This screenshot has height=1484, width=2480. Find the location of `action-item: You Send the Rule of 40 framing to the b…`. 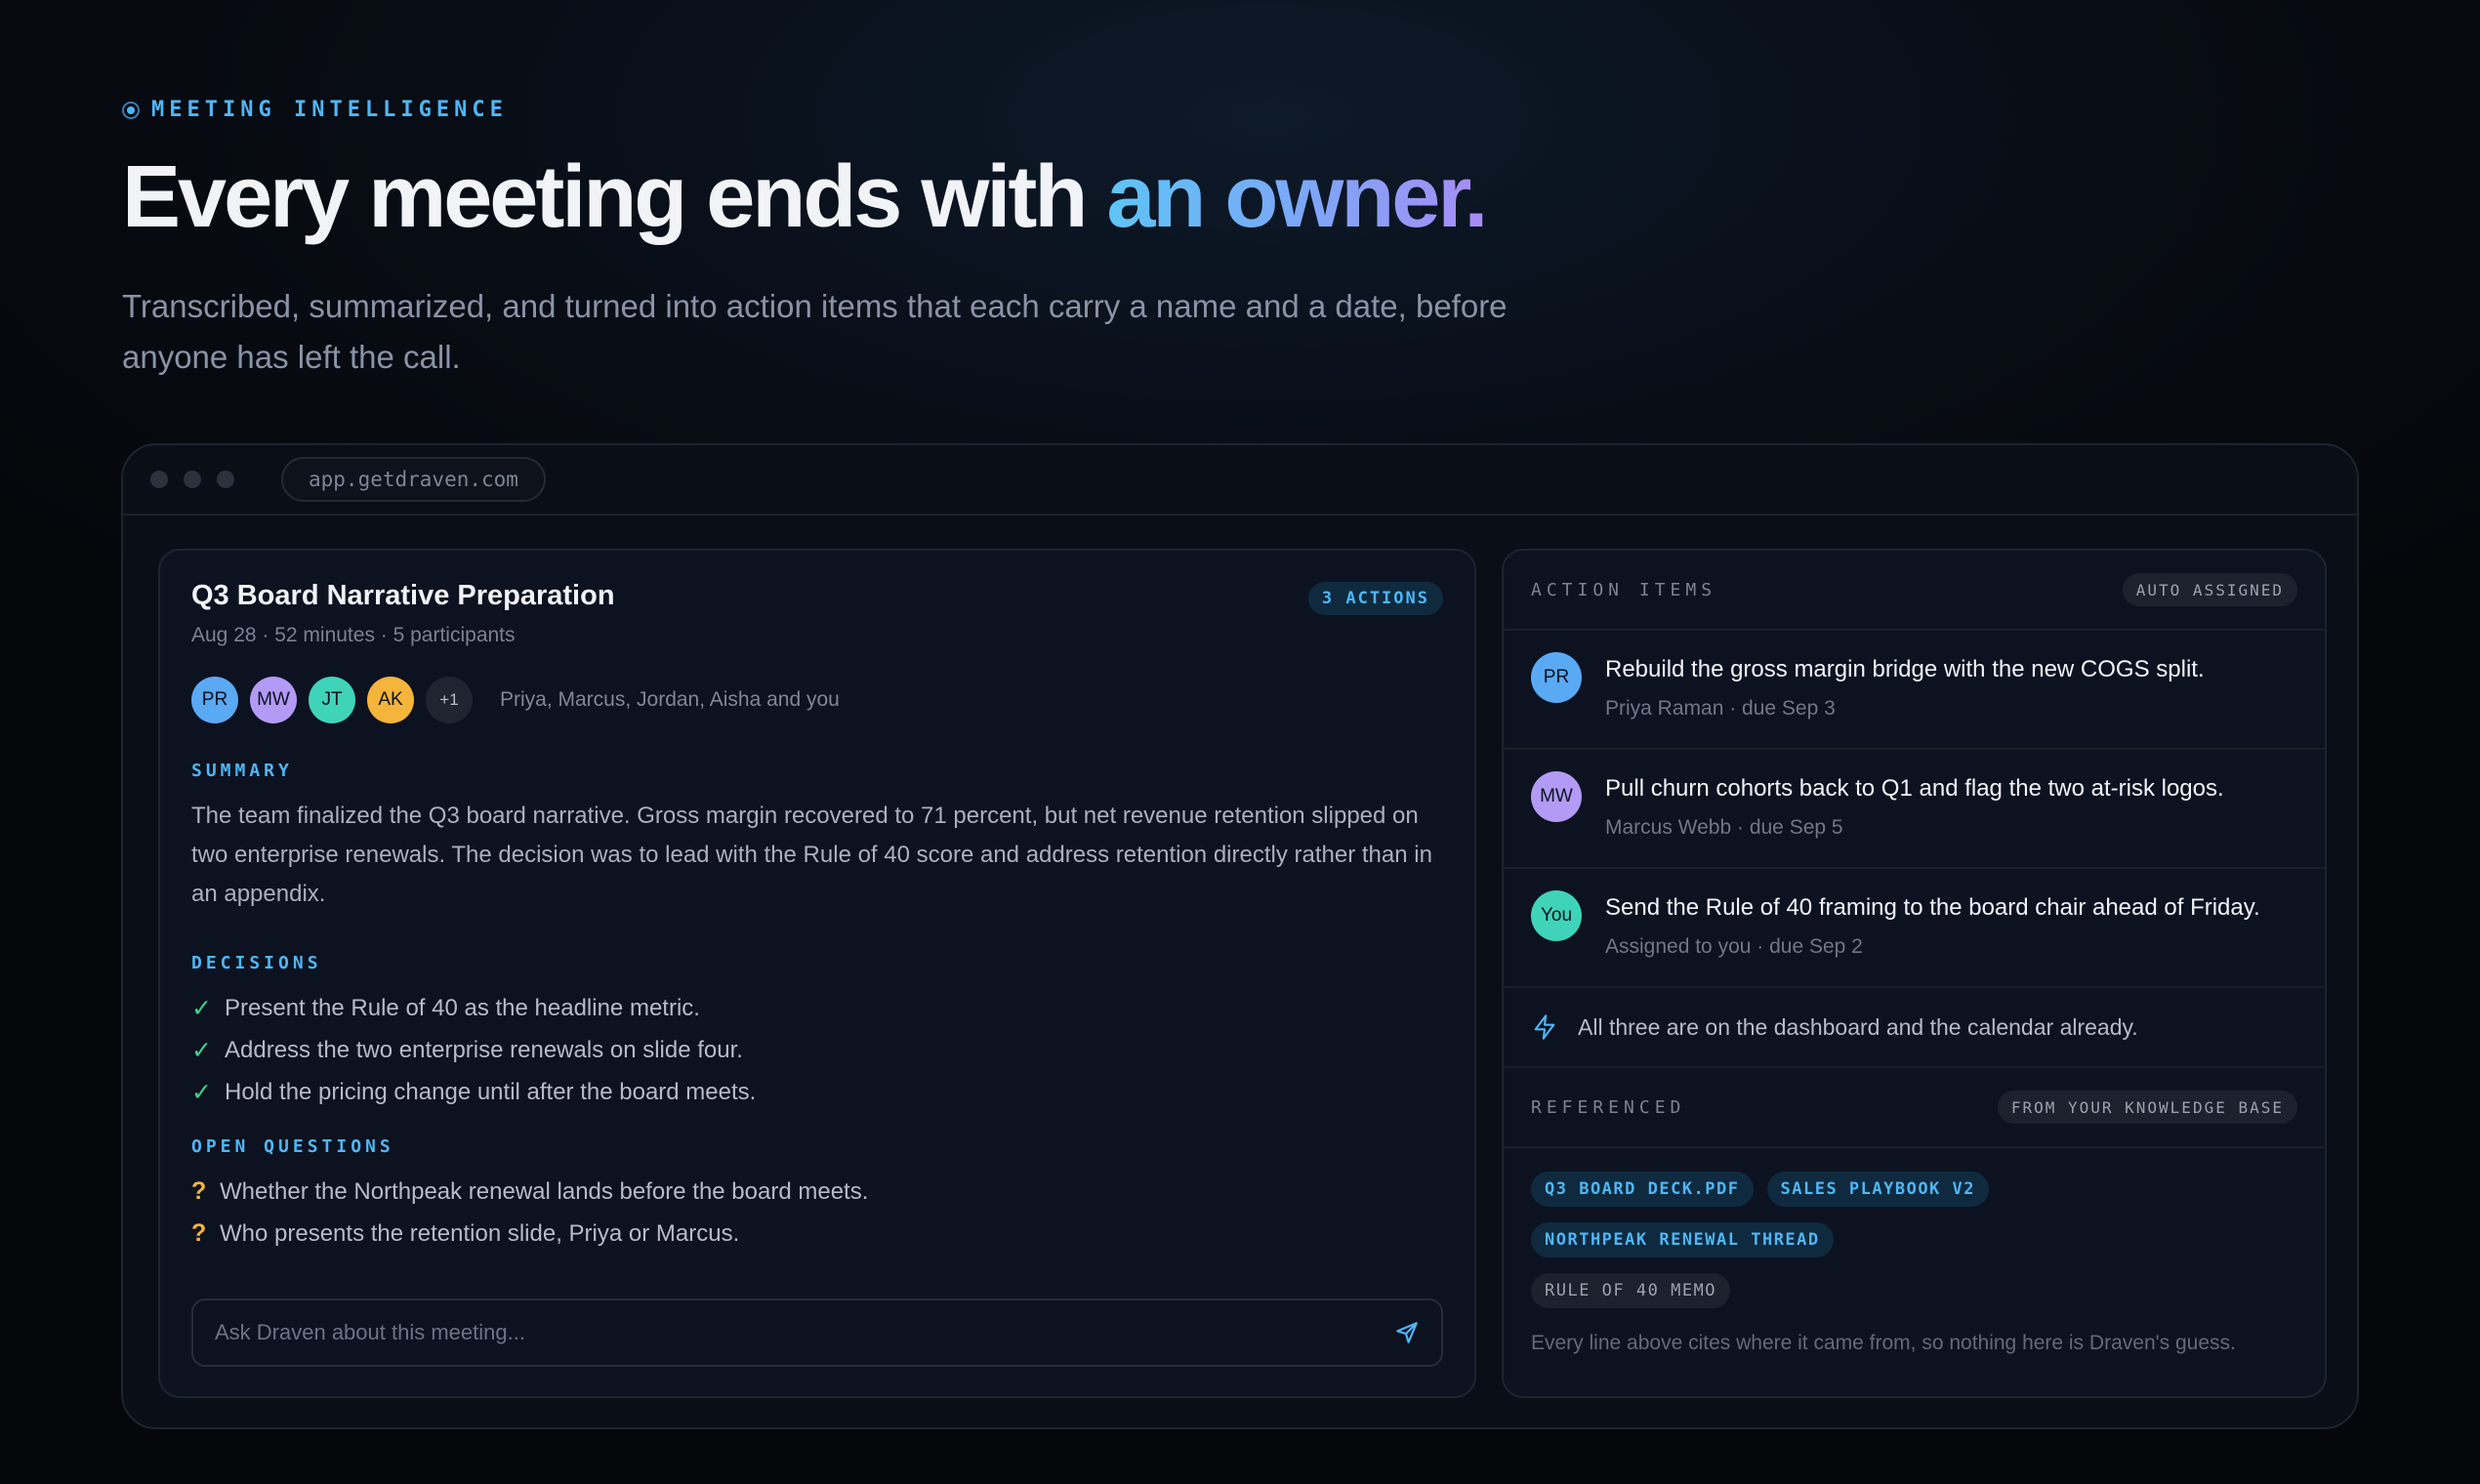

action-item: You Send the Rule of 40 framing to the b… is located at coordinates (1915, 929).